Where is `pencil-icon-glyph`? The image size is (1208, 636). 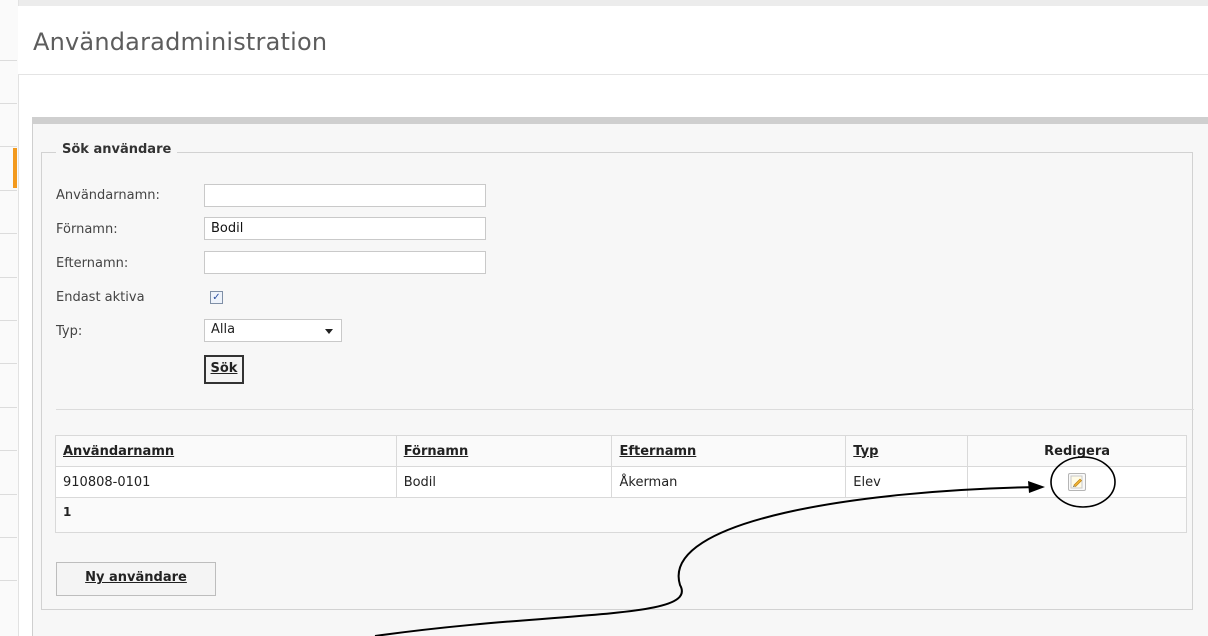
pencil-icon-glyph is located at coordinates (1076, 482).